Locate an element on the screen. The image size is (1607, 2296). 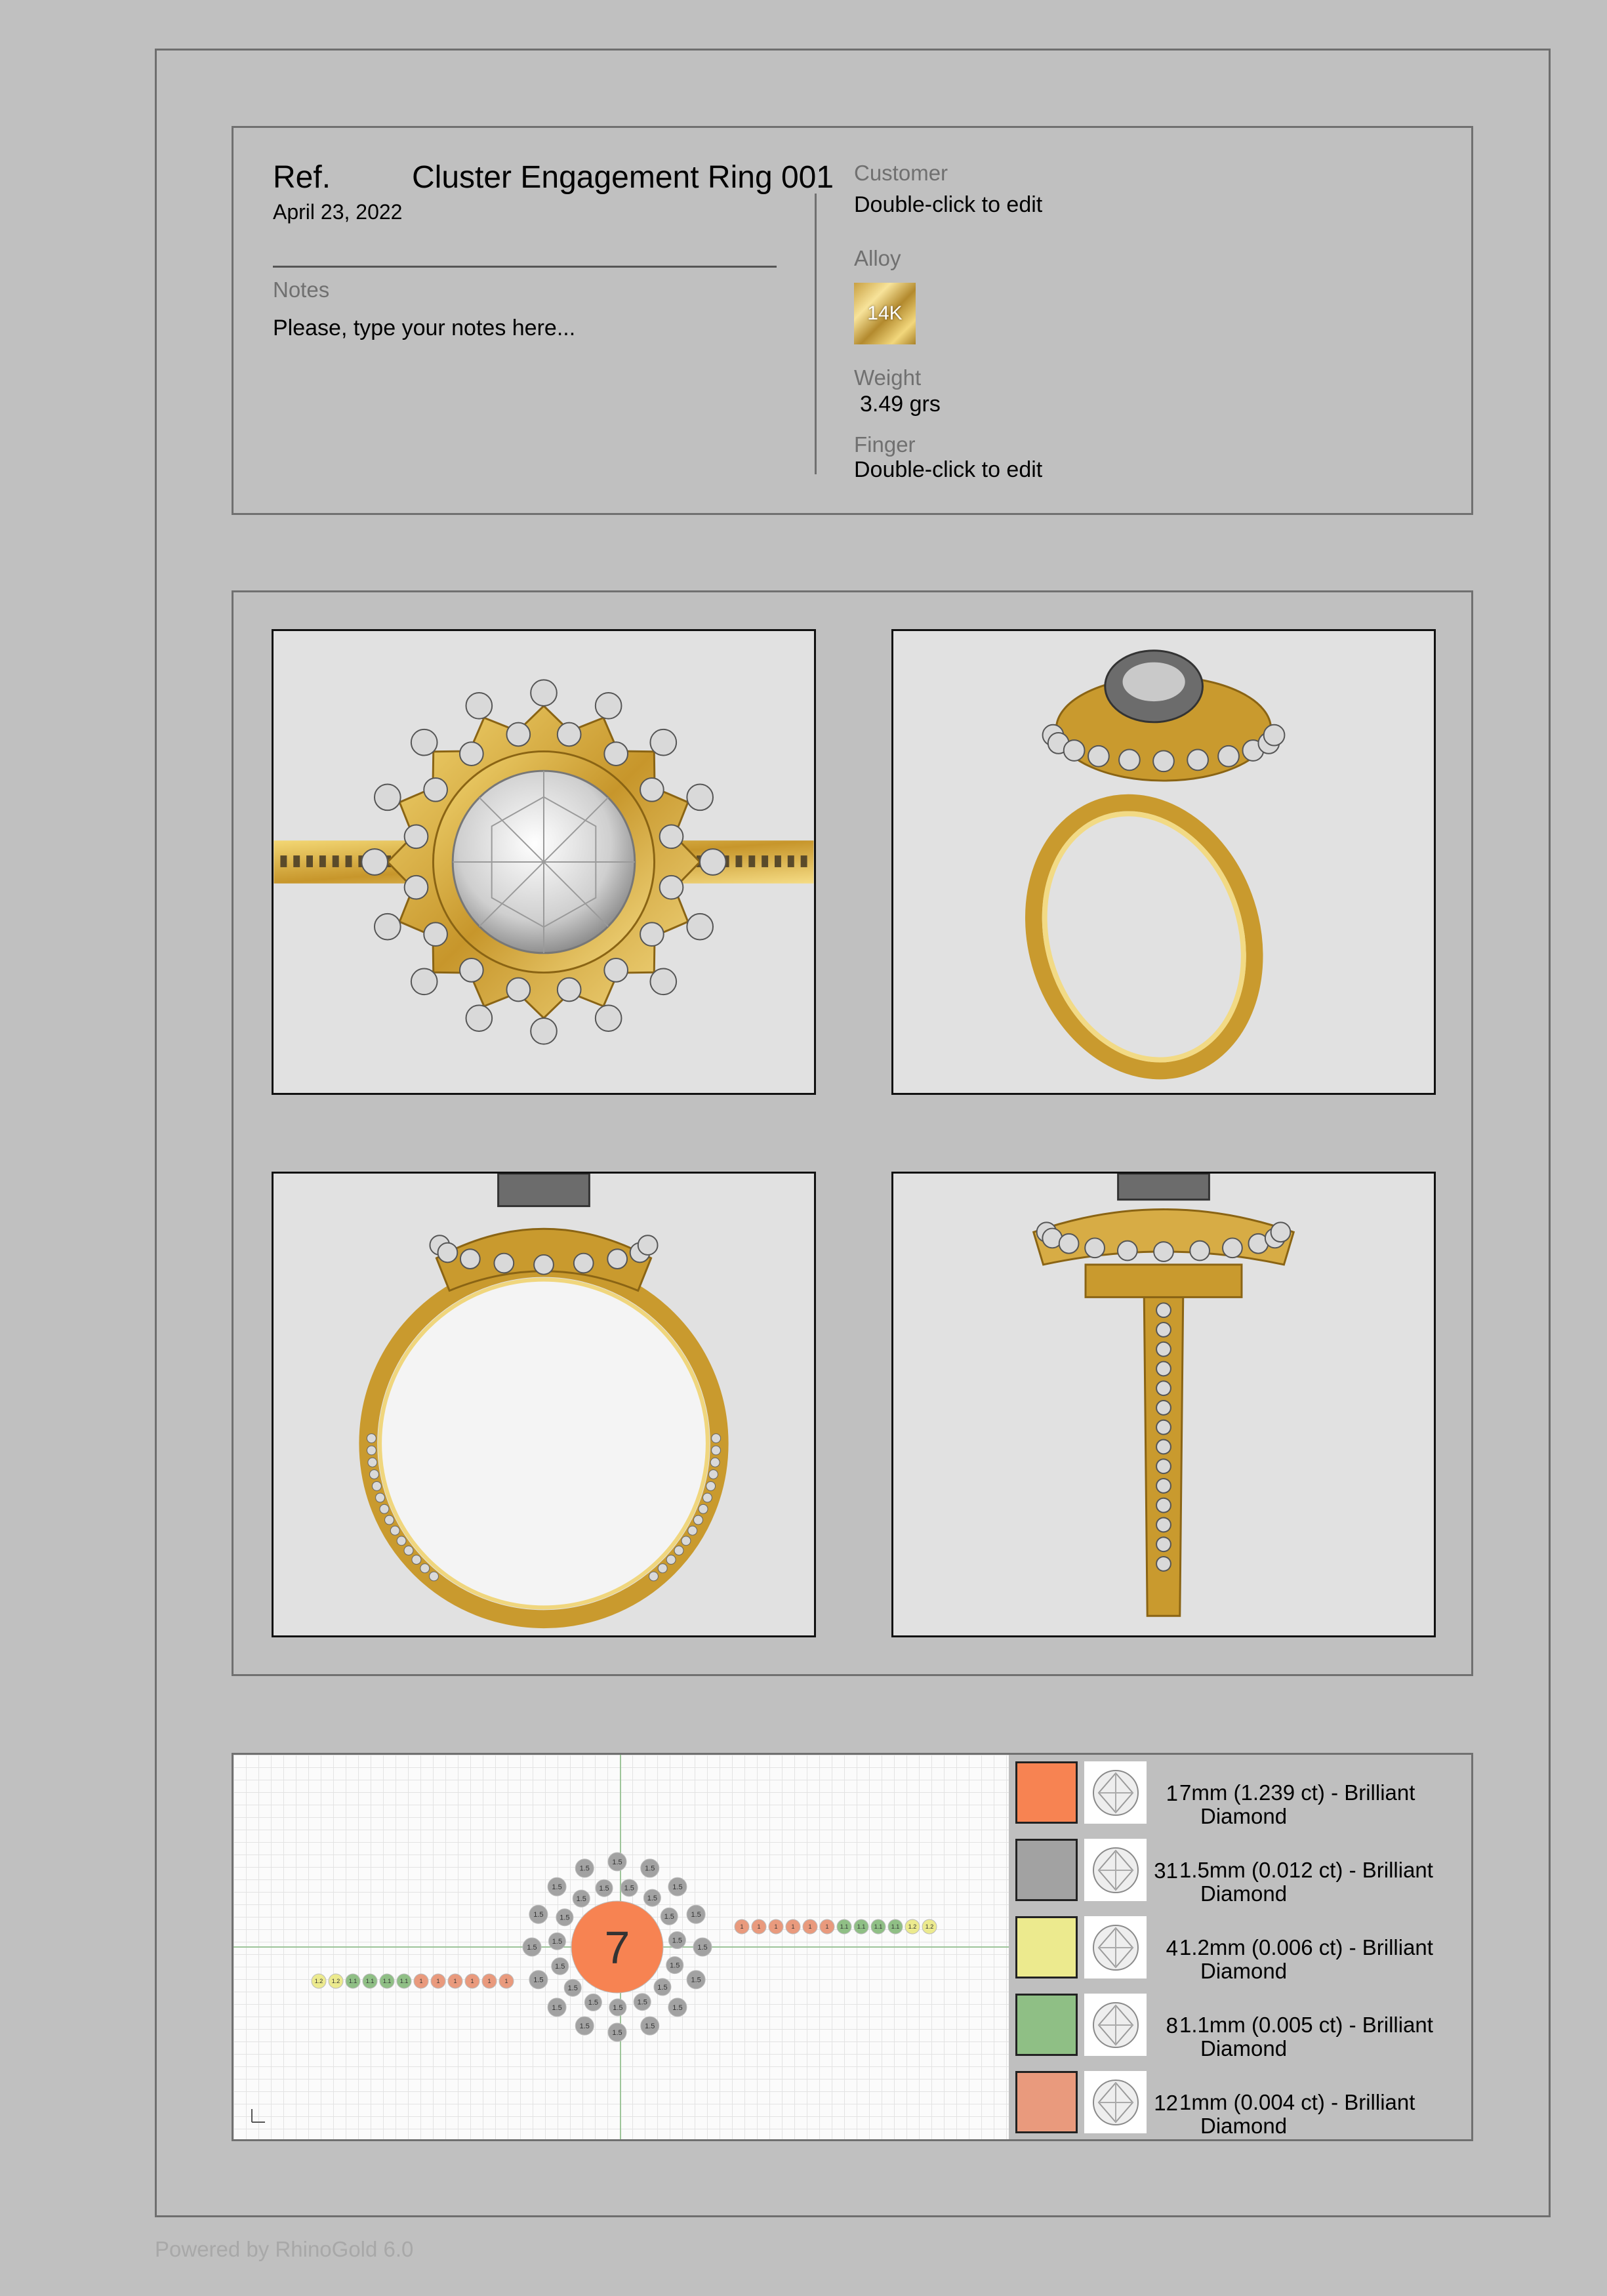
stone-count: 12 is located at coordinates (1166, 2103).